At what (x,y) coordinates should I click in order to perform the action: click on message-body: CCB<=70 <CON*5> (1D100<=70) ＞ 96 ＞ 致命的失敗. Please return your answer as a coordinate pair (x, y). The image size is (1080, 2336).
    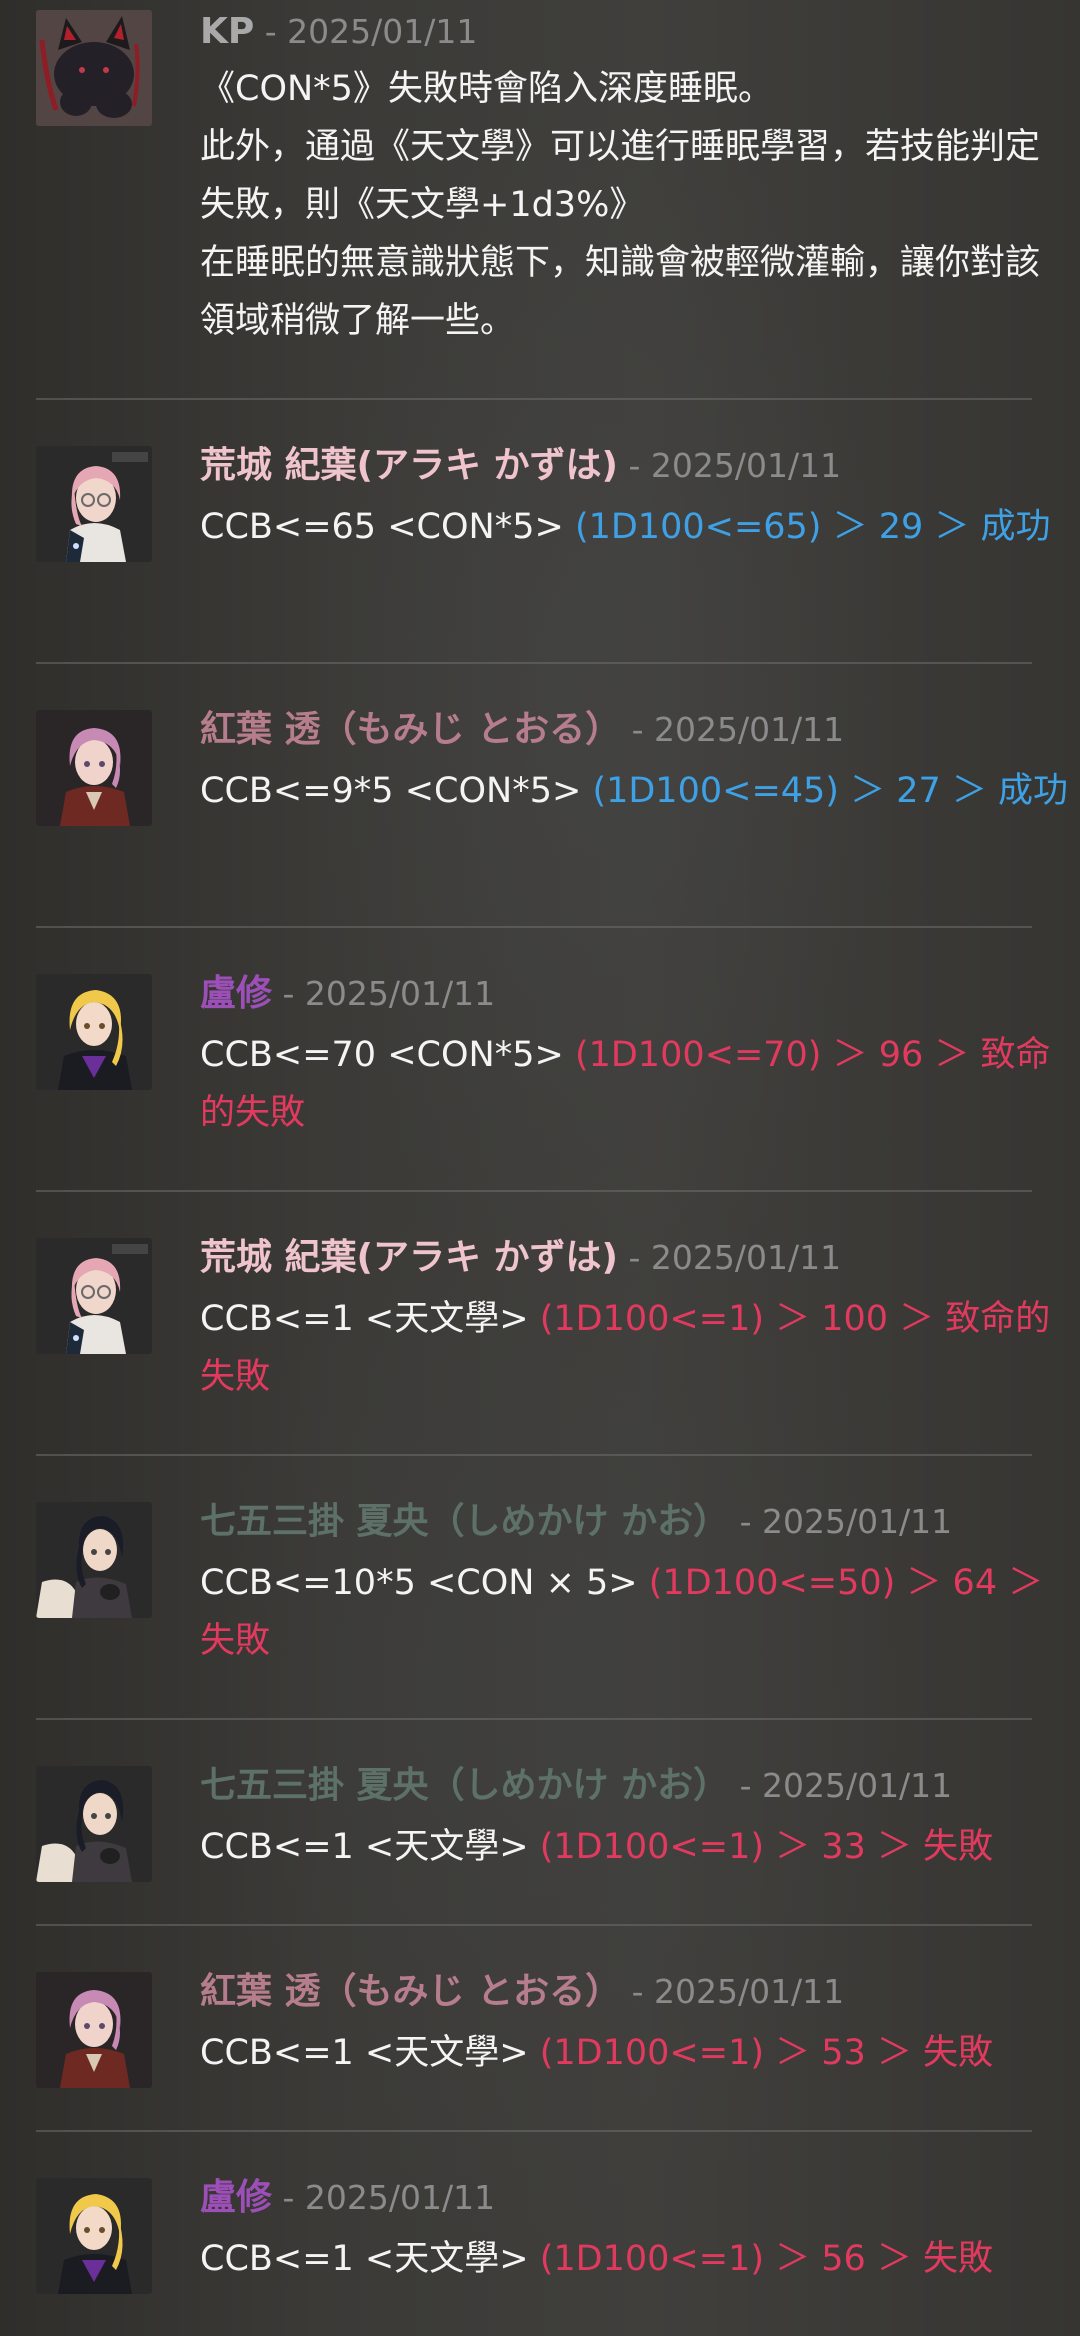
    Looking at the image, I should click on (635, 1084).